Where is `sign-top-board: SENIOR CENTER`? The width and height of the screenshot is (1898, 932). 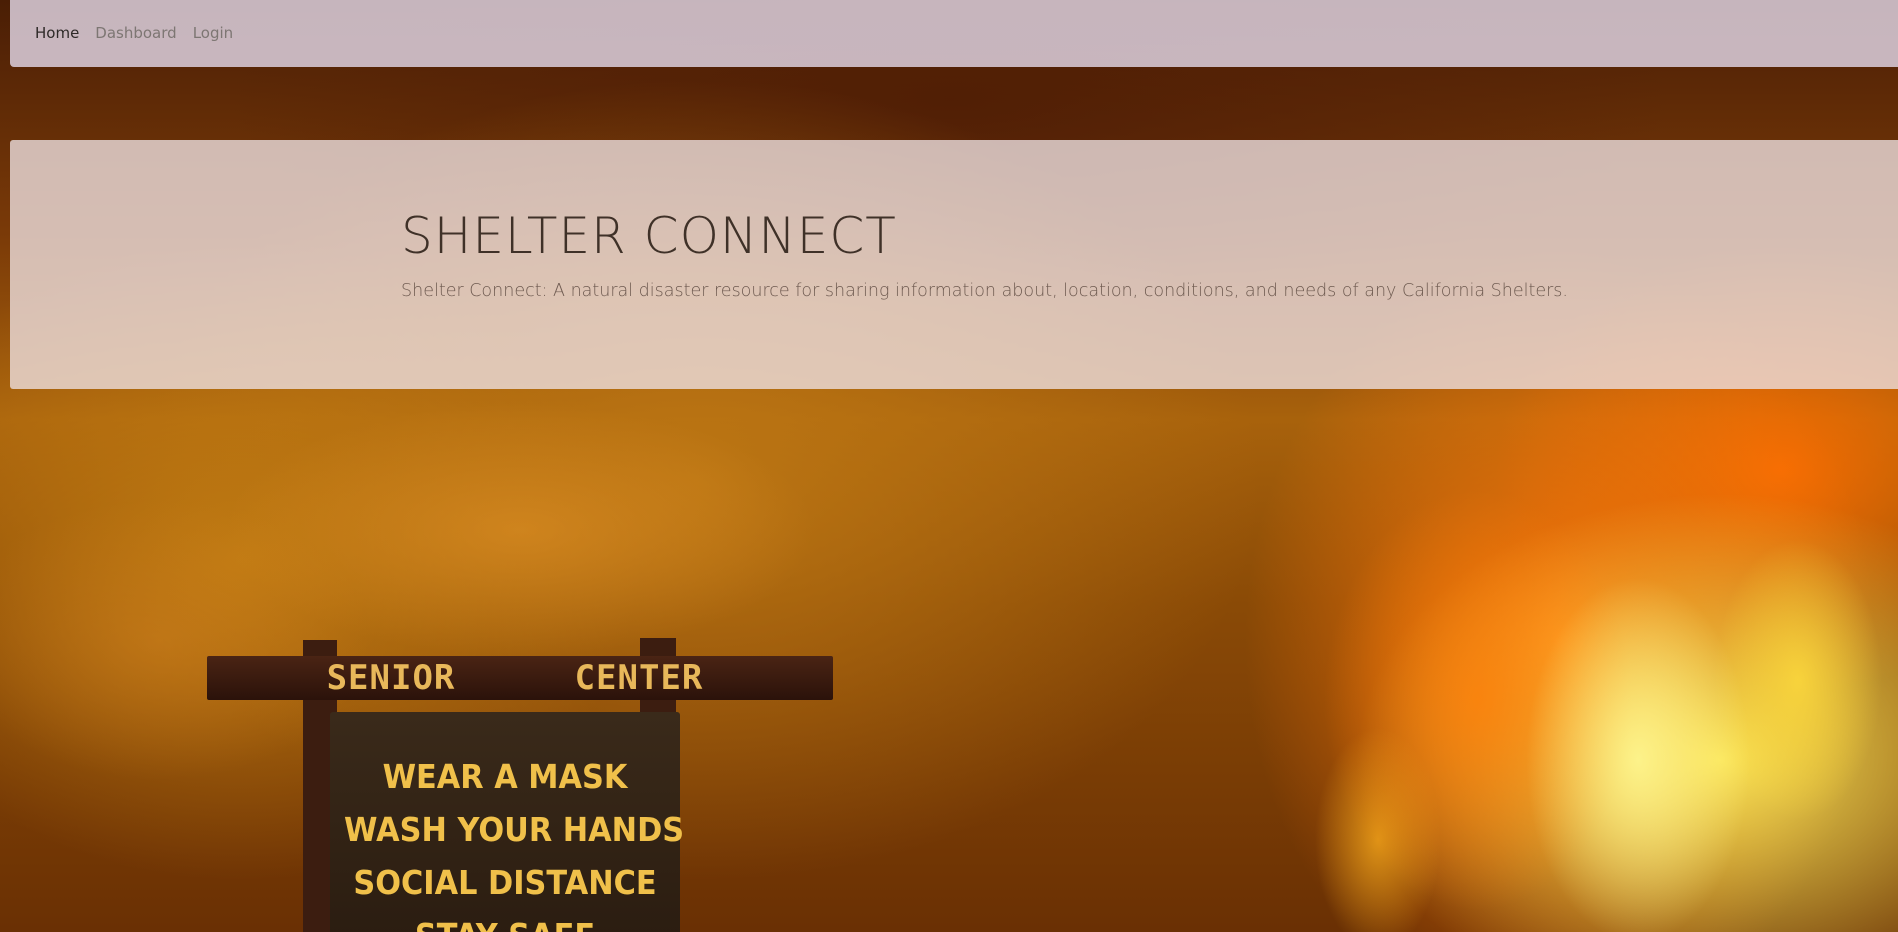
sign-top-board: SENIOR CENTER is located at coordinates (520, 678).